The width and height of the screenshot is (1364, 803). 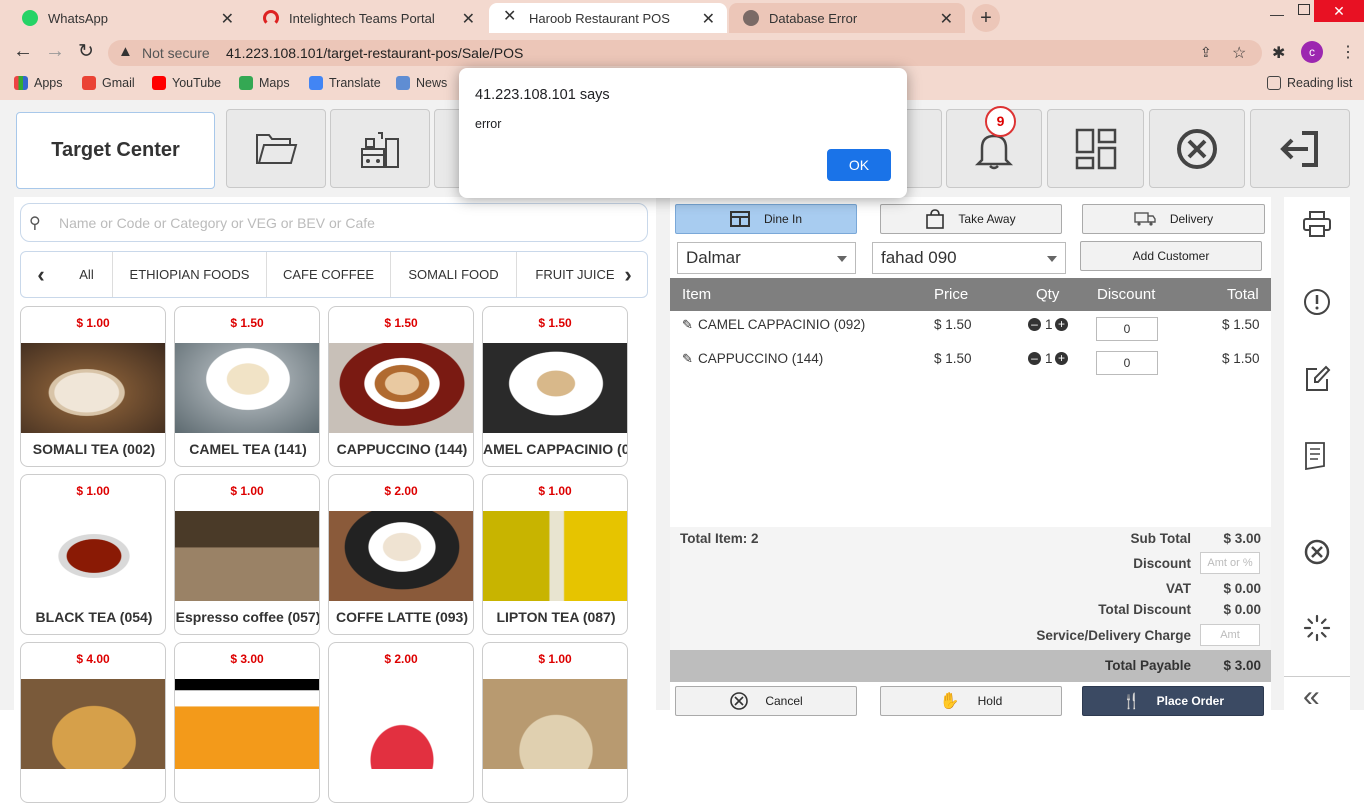 What do you see at coordinates (1311, 697) in the screenshot?
I see `collapse-double-chevron-icon: «` at bounding box center [1311, 697].